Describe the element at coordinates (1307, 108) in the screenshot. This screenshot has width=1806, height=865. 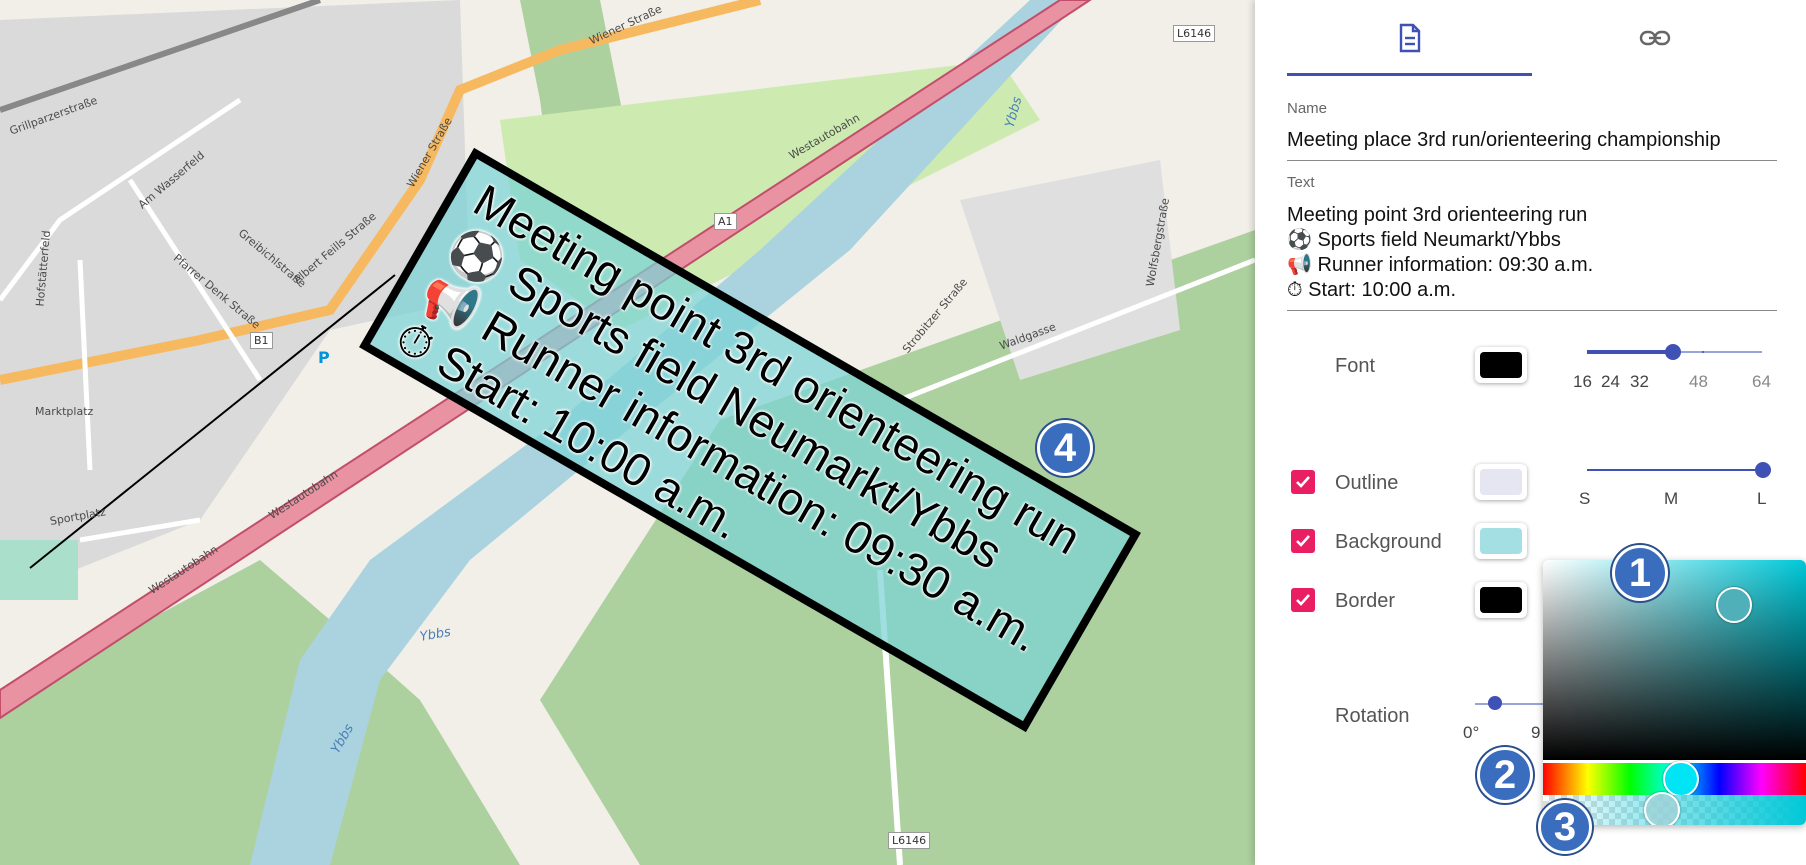
I see `name-label: Name` at that location.